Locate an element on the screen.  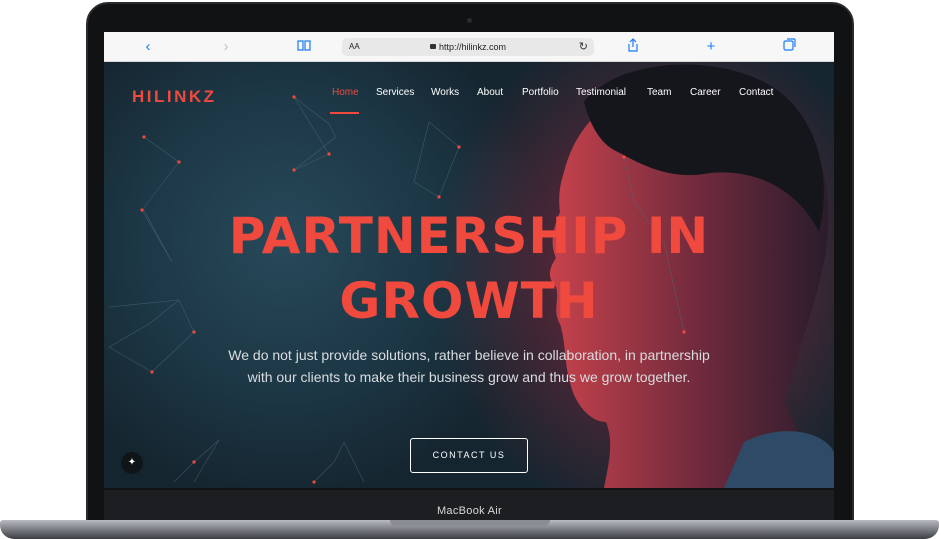
model-label: MacBook Air is located at coordinates (469, 511).